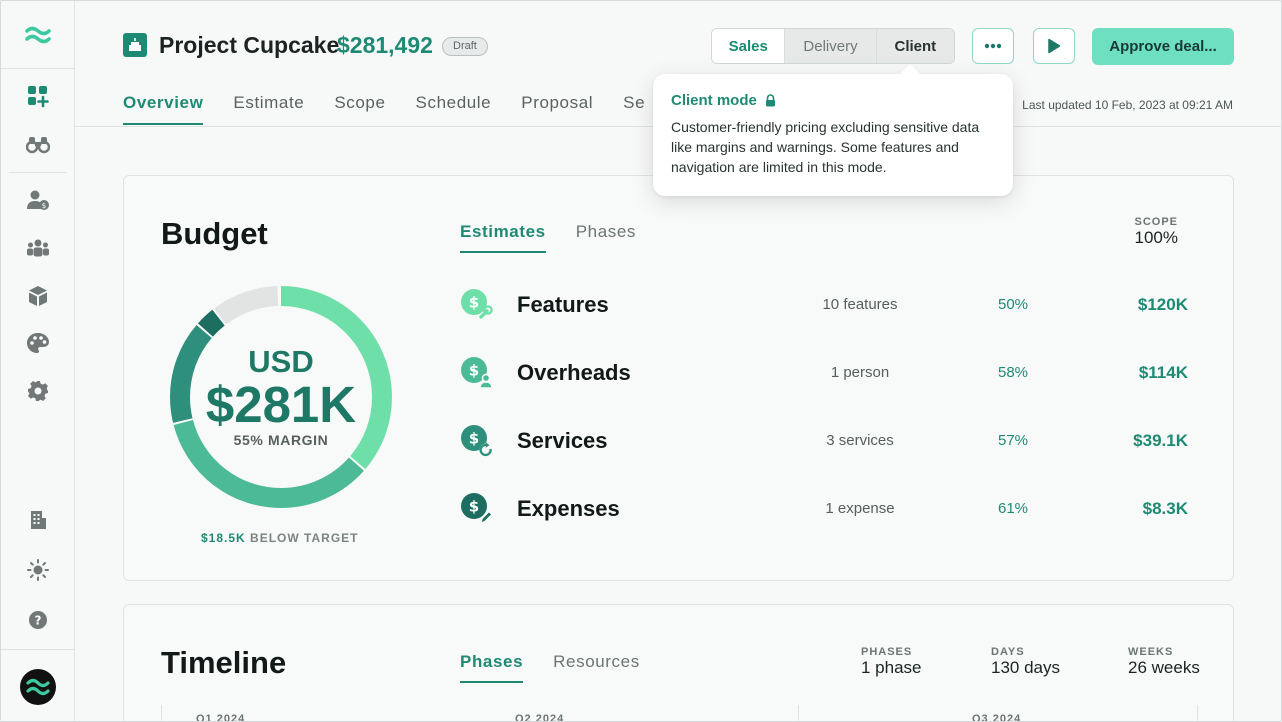 This screenshot has height=722, width=1282. Describe the element at coordinates (492, 667) in the screenshot. I see `tab-timeline-phases: Phases` at that location.